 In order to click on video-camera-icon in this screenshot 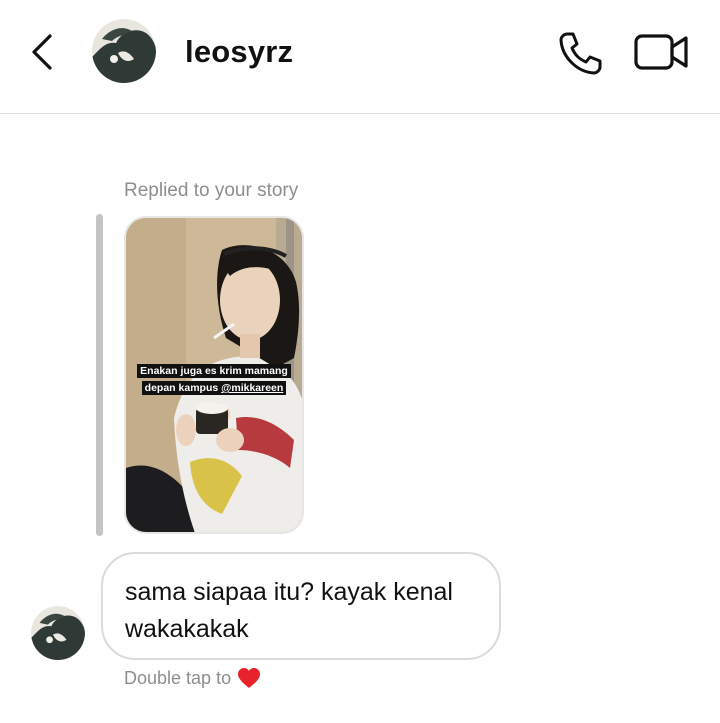, I will do `click(661, 52)`.